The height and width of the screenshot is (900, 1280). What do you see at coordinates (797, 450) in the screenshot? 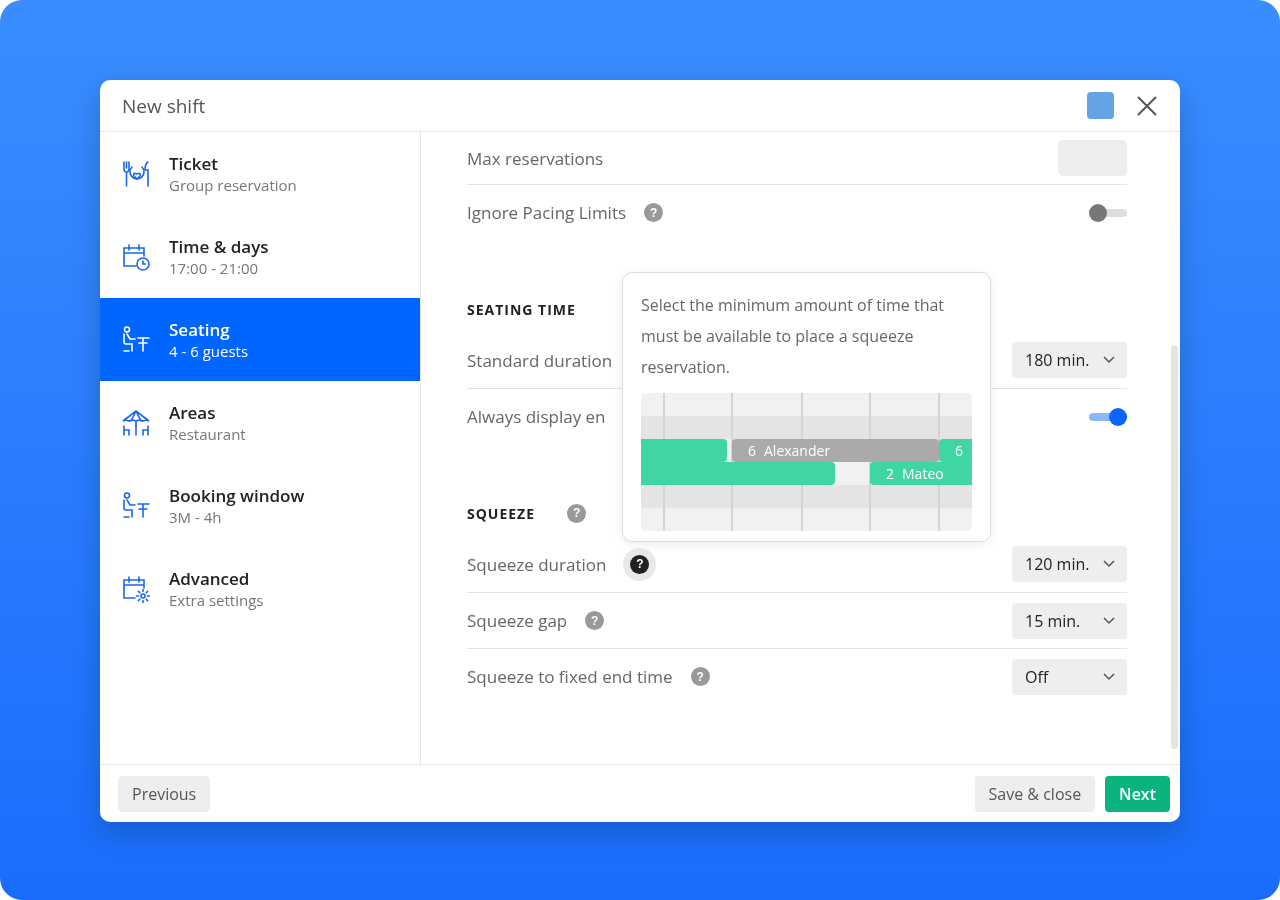
I see `guest-name: Alexander` at bounding box center [797, 450].